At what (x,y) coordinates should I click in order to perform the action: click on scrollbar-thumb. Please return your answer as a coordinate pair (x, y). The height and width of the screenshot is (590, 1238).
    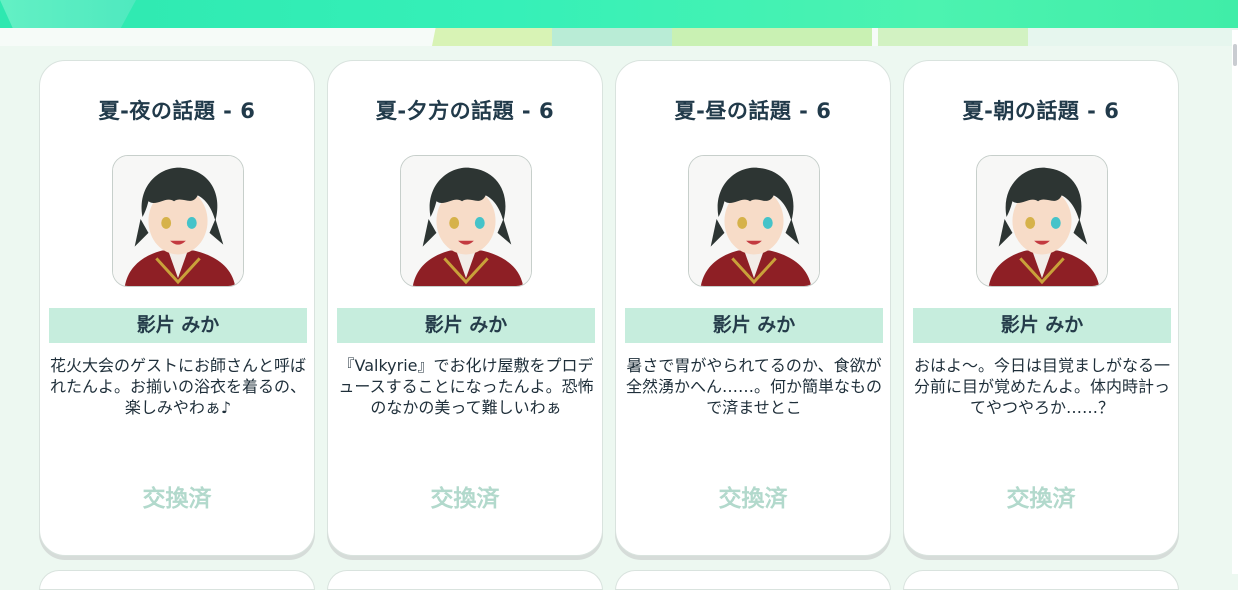
    Looking at the image, I should click on (1235, 55).